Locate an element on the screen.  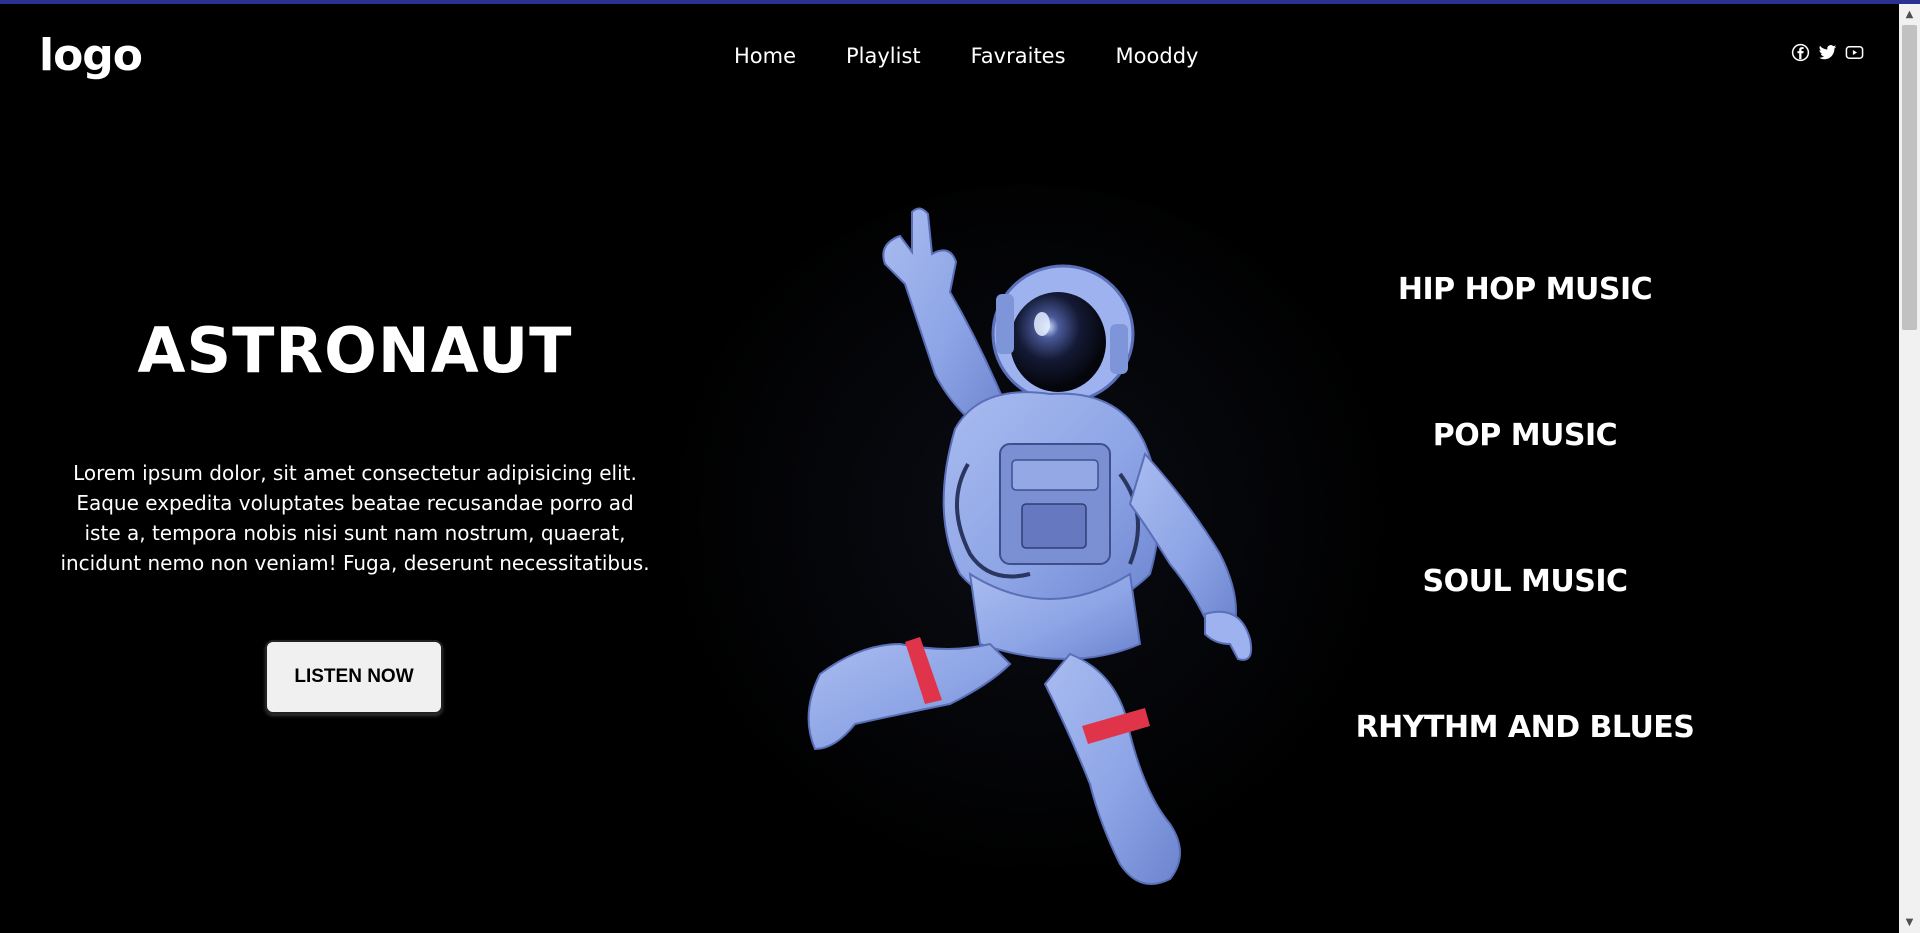
logo: logo is located at coordinates (91, 55).